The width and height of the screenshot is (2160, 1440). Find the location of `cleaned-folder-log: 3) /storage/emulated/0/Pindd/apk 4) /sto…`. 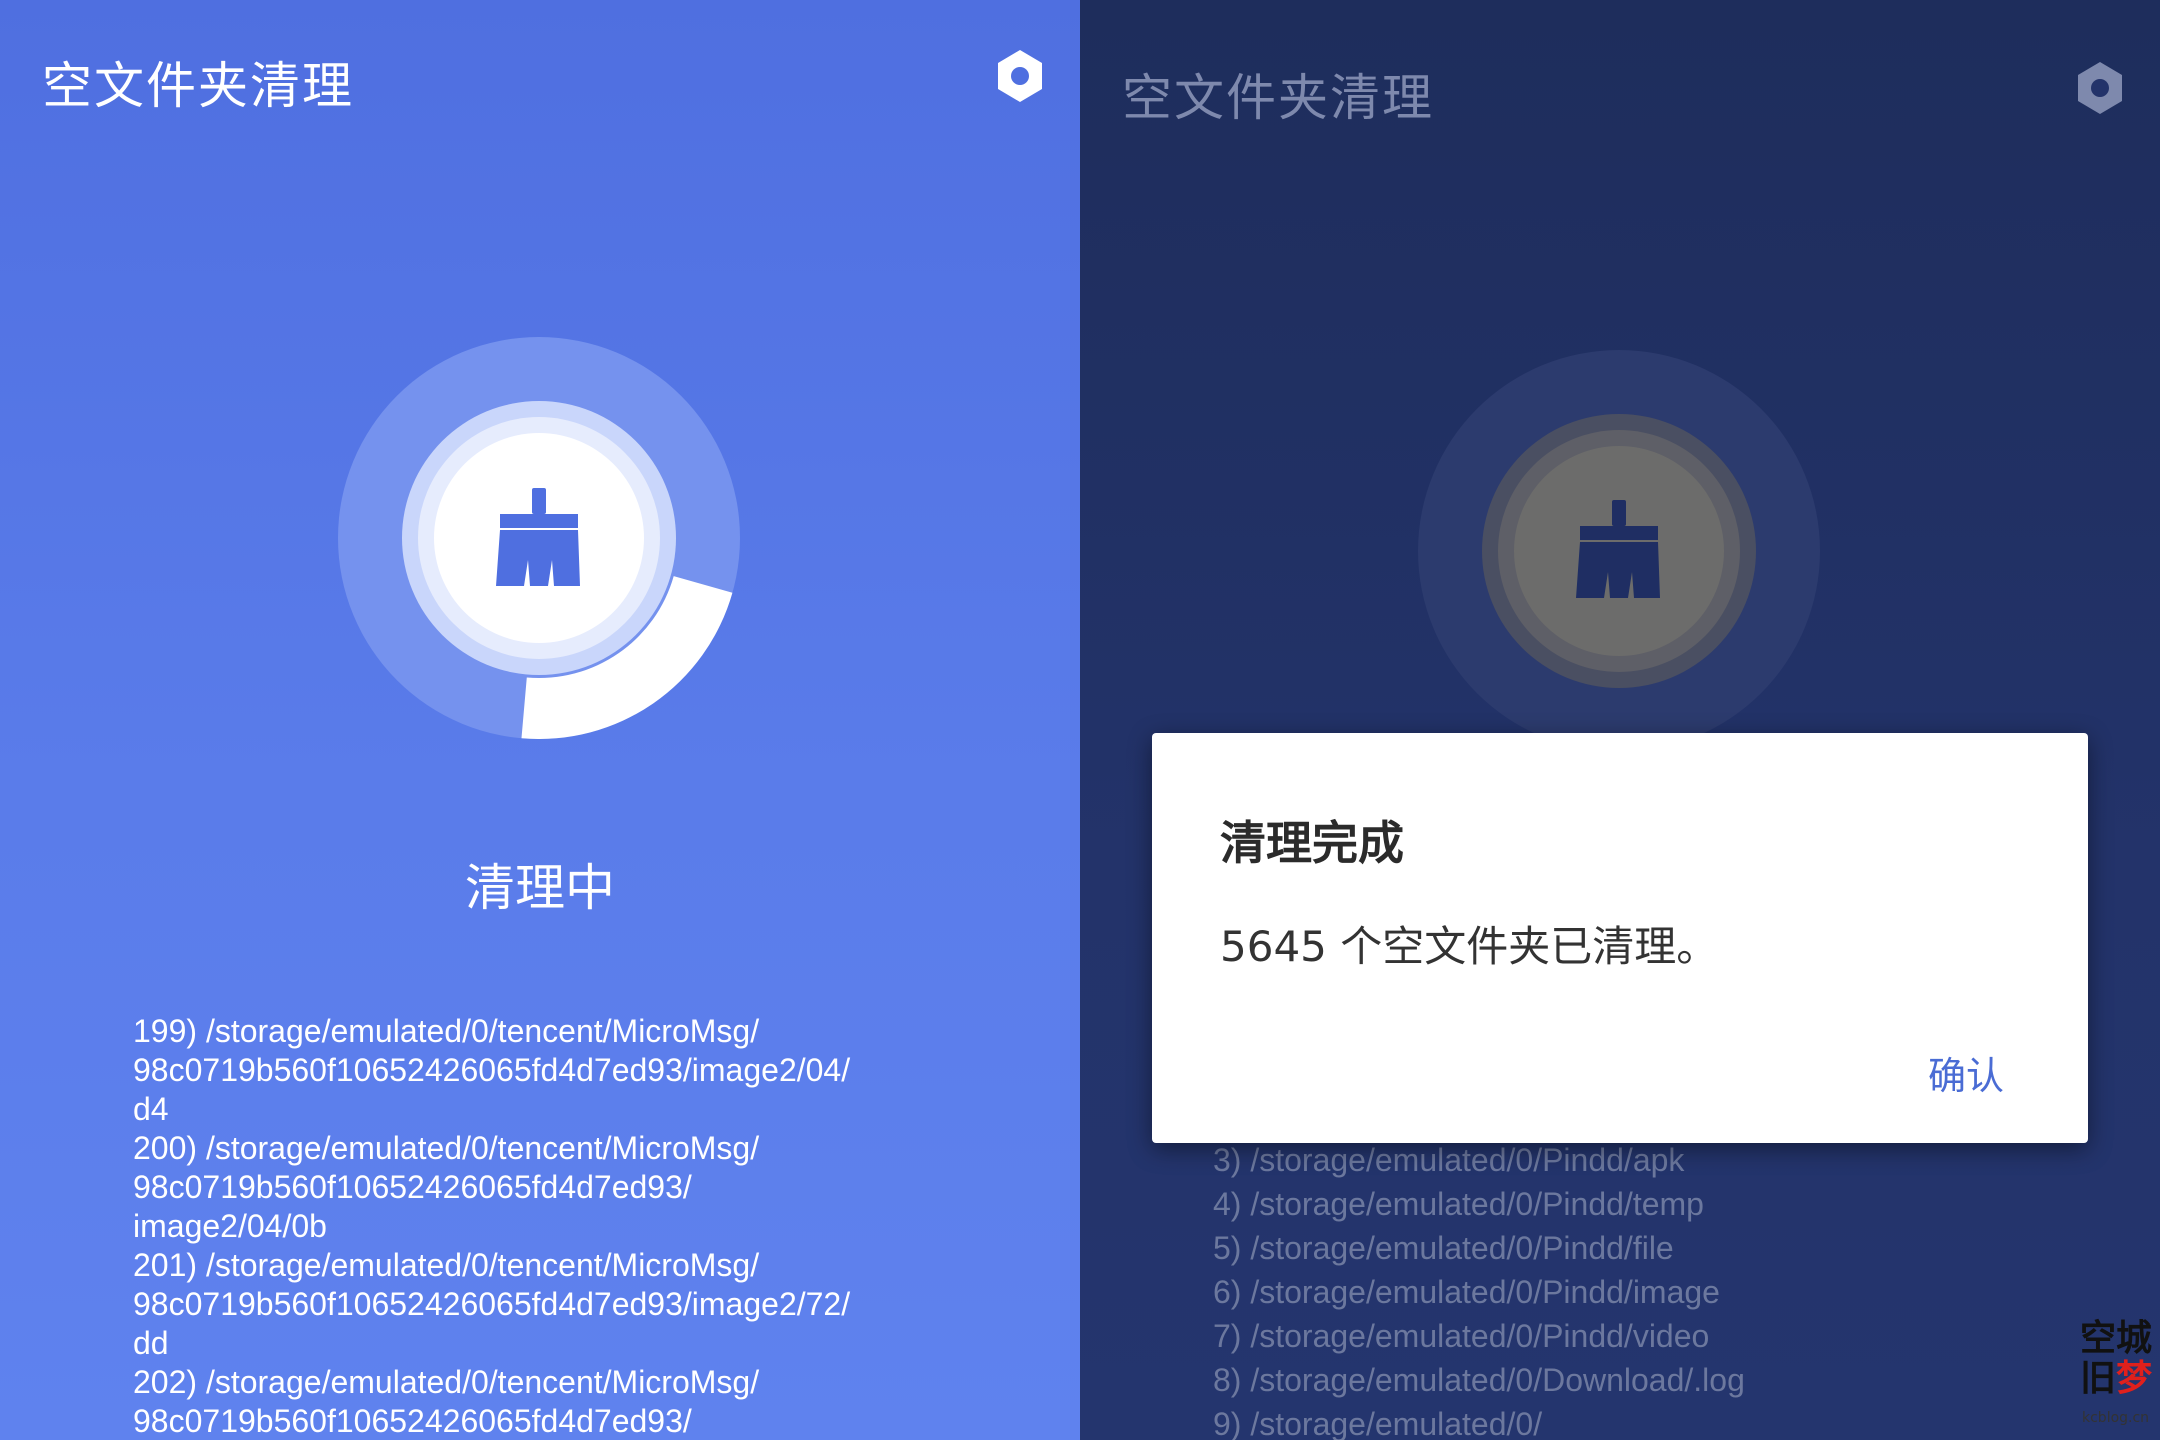

cleaned-folder-log: 3) /storage/emulated/0/Pindd/apk 4) /sto… is located at coordinates (1623, 1289).